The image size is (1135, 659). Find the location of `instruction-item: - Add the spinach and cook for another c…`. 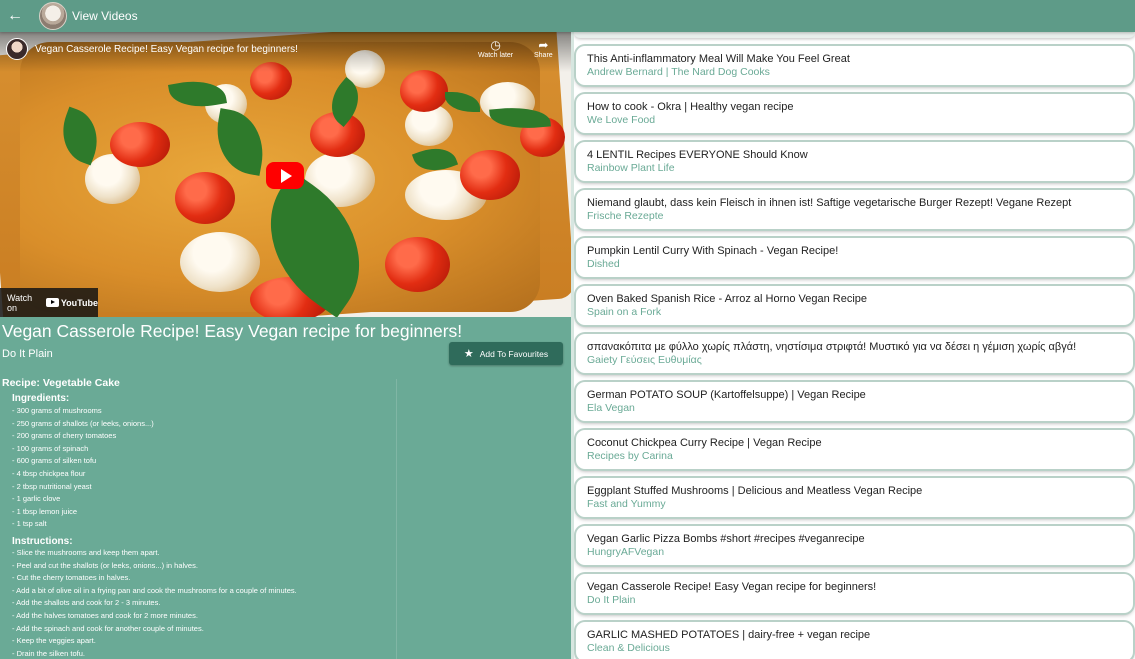

instruction-item: - Add the spinach and cook for another c… is located at coordinates (108, 628).